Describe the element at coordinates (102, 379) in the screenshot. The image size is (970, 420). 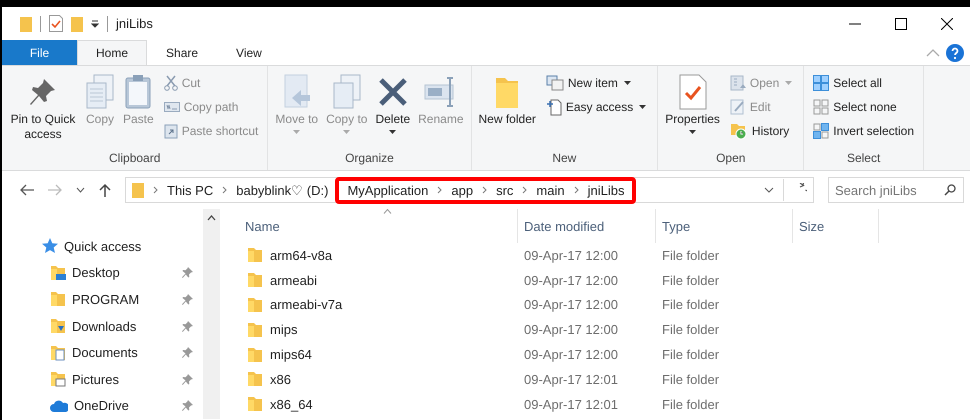
I see `sidebar-item: Pictures` at that location.